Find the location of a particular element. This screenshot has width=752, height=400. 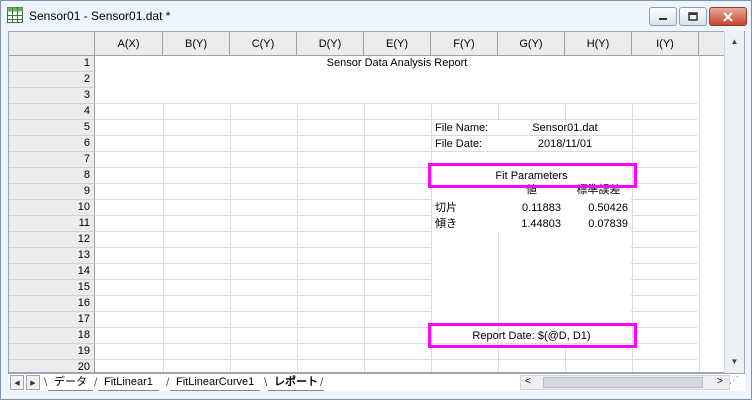

horizontal-scrollbar: < > is located at coordinates (625, 382).